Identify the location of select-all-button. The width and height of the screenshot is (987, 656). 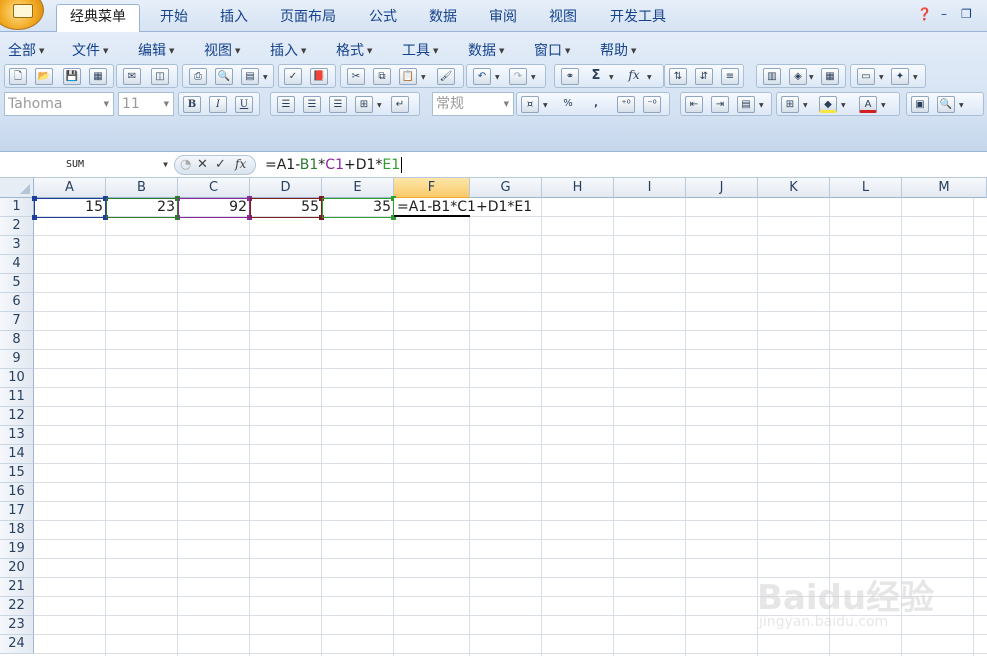
(17, 188).